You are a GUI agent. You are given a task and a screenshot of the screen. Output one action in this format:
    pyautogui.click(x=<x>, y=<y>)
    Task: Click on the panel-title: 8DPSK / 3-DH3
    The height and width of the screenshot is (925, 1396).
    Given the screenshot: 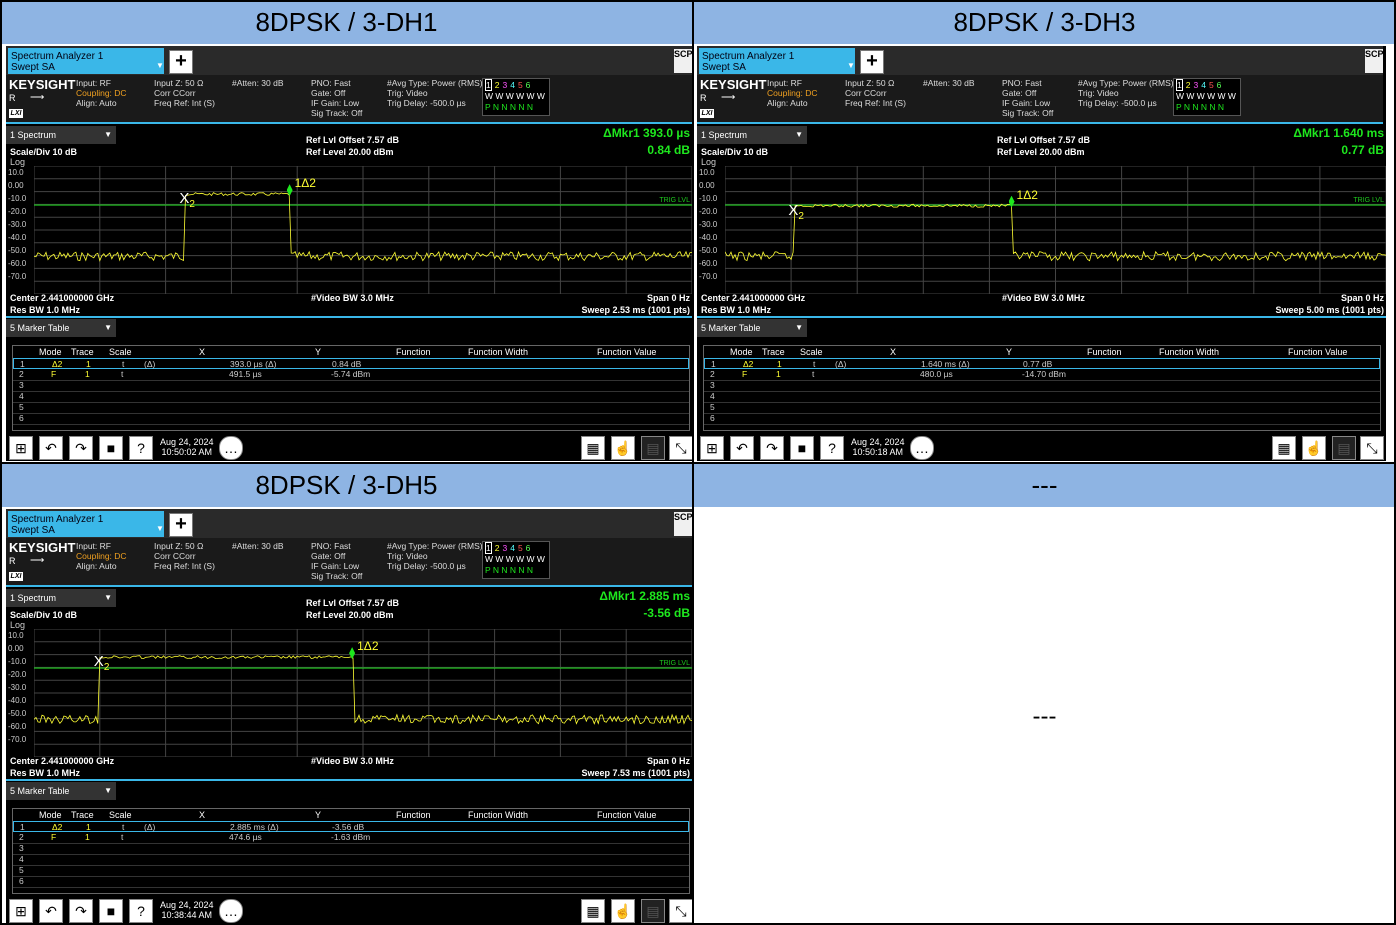 What is the action you would take?
    pyautogui.click(x=1044, y=22)
    